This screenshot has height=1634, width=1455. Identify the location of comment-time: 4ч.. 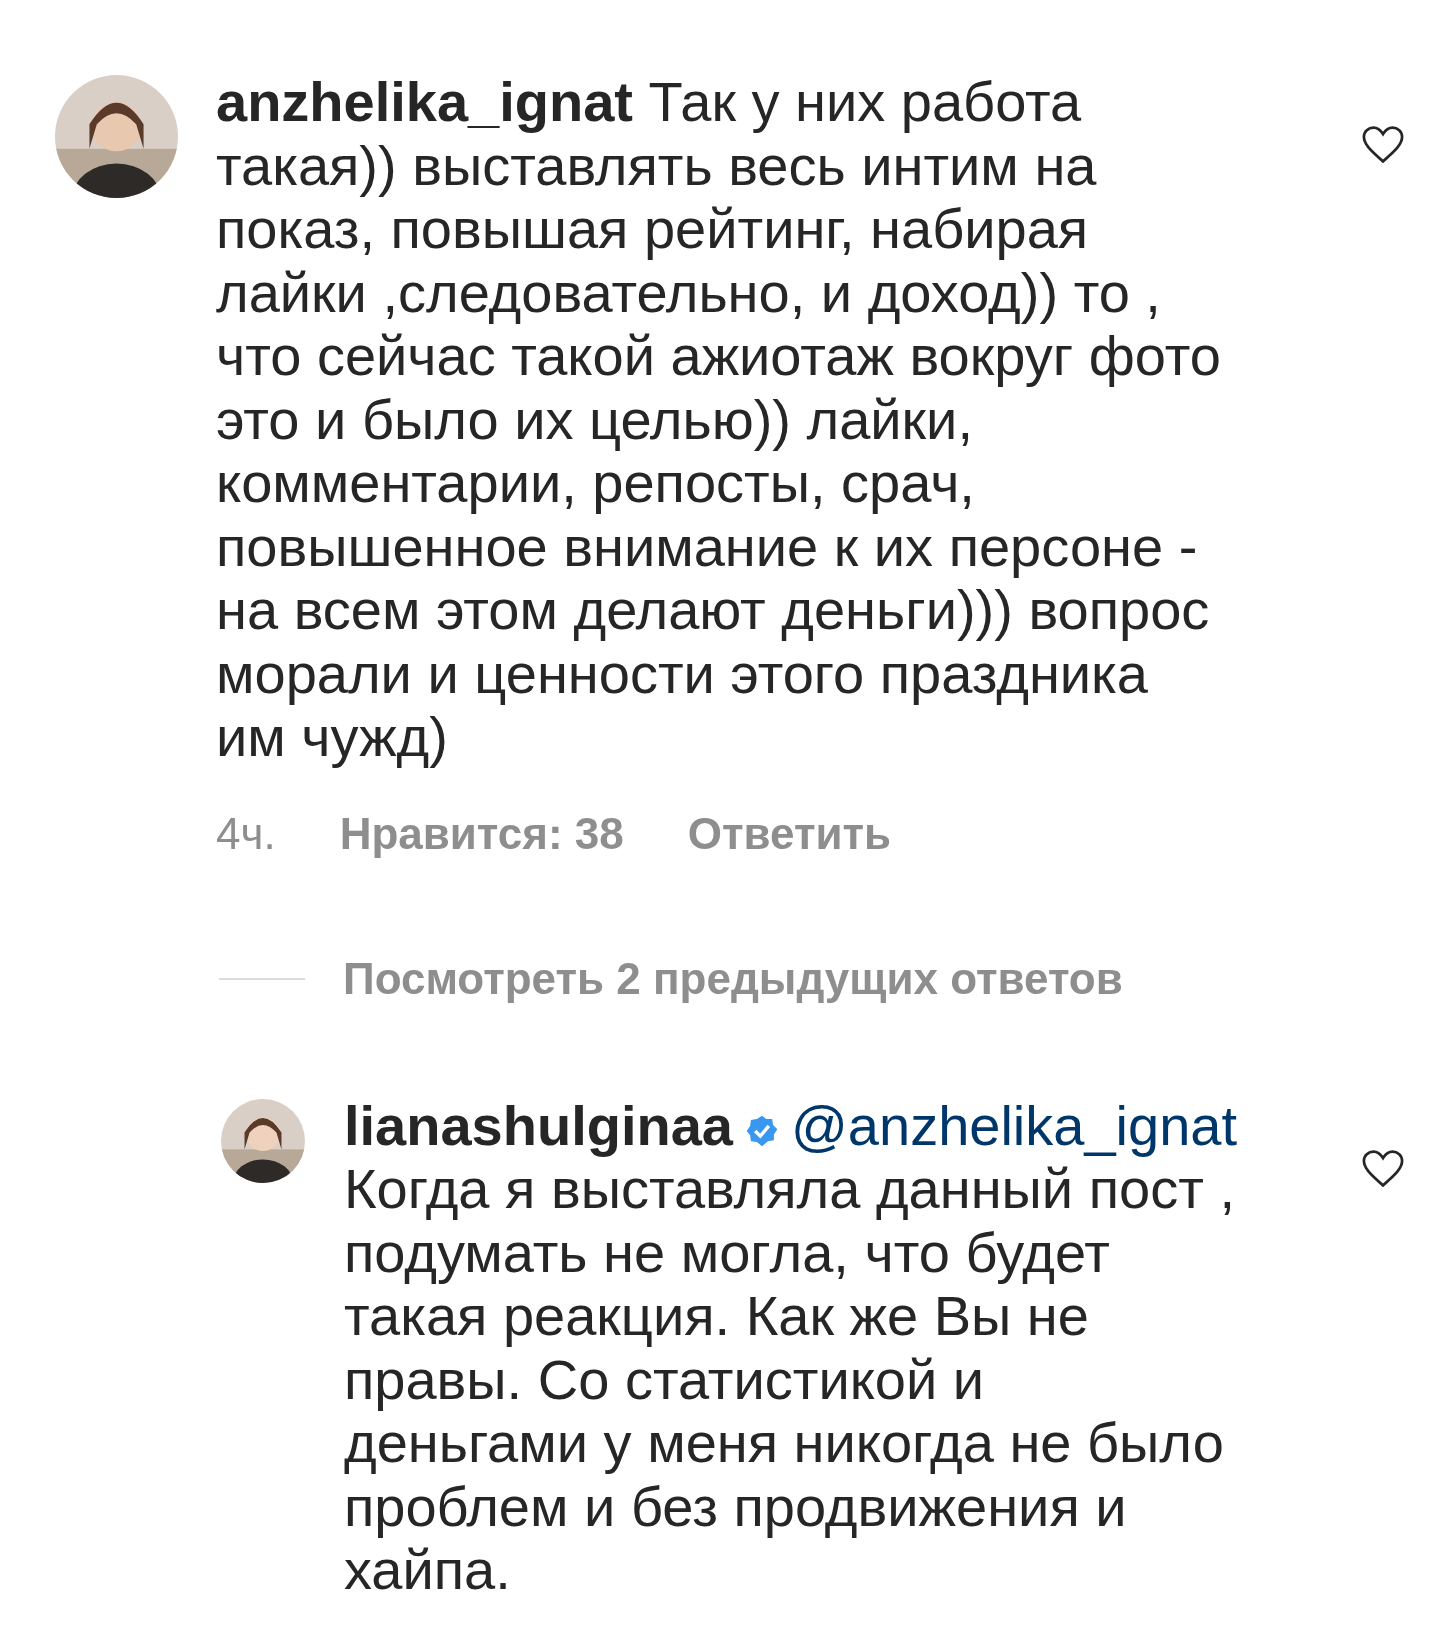
(246, 833).